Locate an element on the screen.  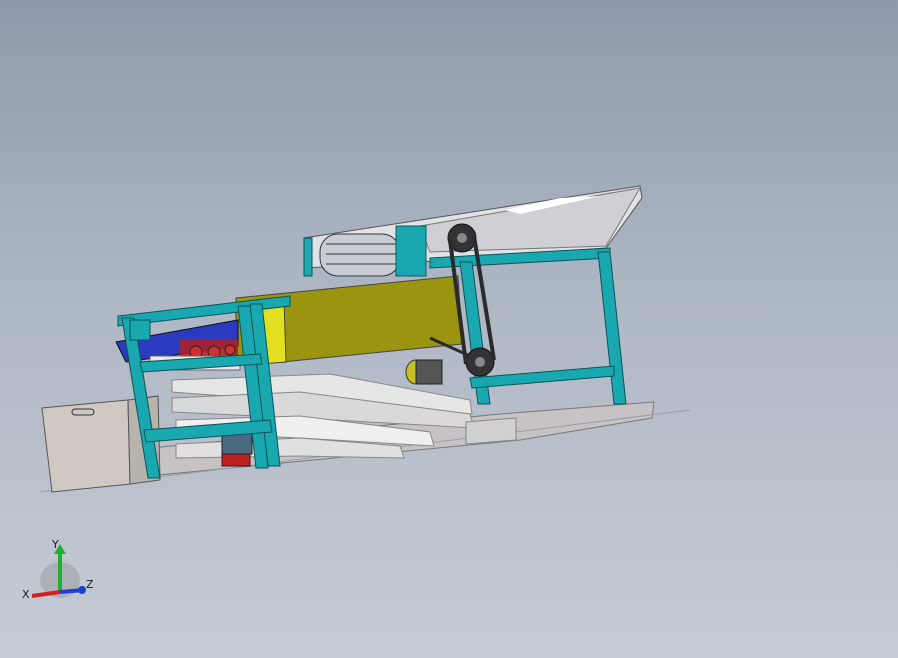
side-box is located at coordinates (86, 446).